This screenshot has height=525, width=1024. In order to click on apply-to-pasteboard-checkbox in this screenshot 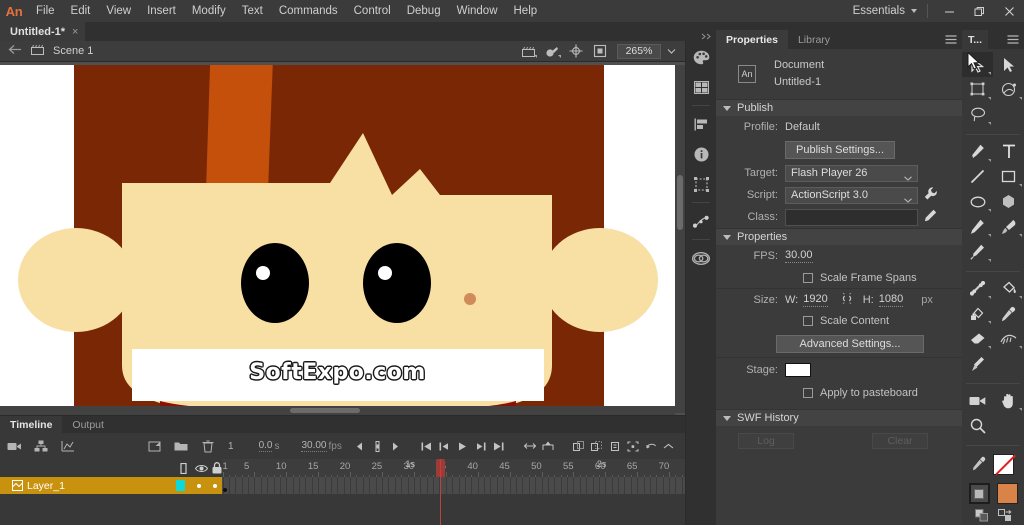, I will do `click(808, 392)`.